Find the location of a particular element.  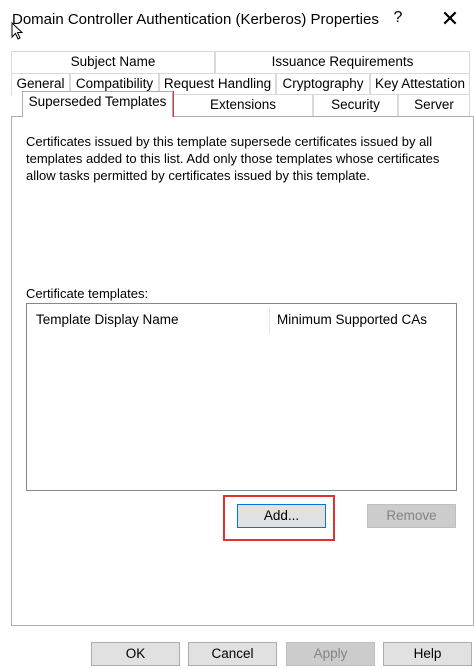

column-header-minimum-supported-cas: Minimum Supported CAs is located at coordinates (352, 321).